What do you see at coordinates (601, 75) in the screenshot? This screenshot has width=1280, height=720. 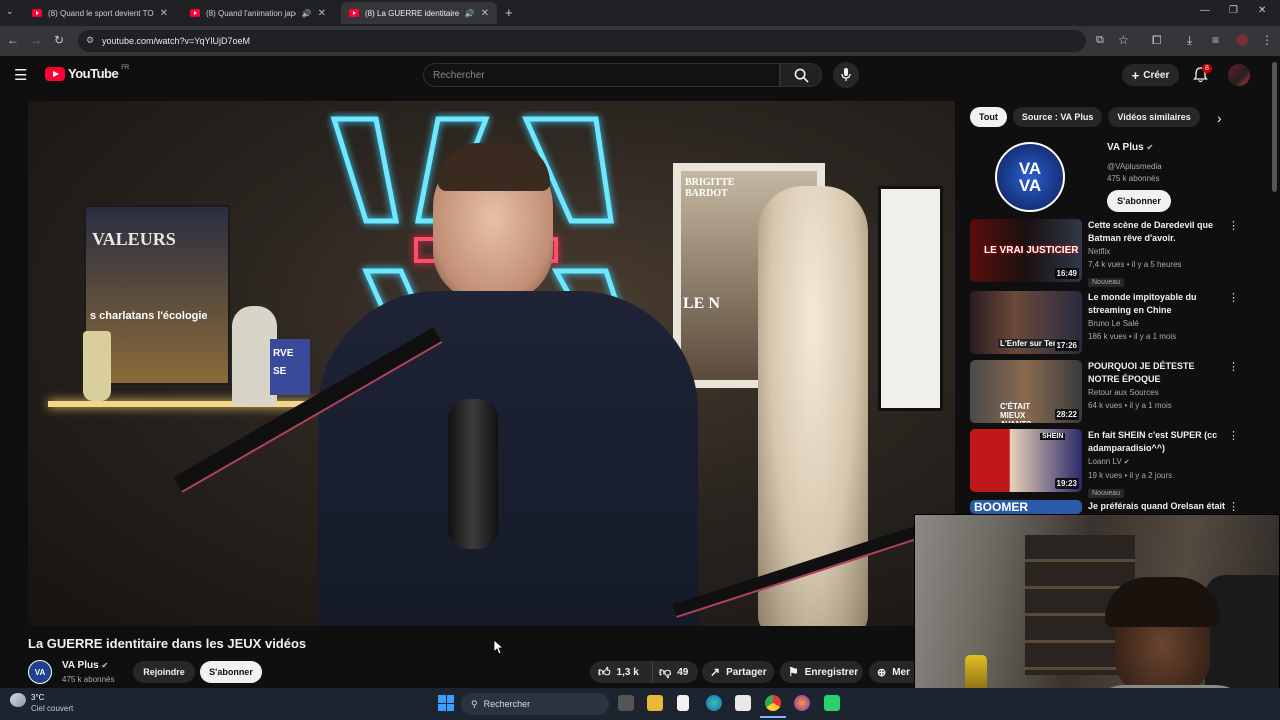 I see `search-input: Rechercher` at bounding box center [601, 75].